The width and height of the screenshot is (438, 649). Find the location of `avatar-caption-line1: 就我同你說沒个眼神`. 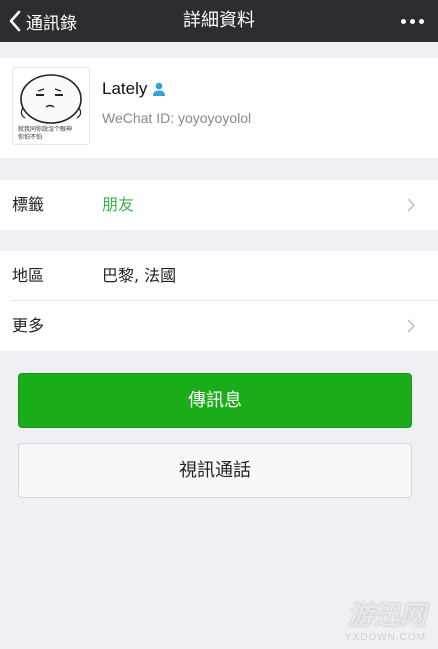

avatar-caption-line1: 就我同你說沒个眼神 is located at coordinates (45, 129).